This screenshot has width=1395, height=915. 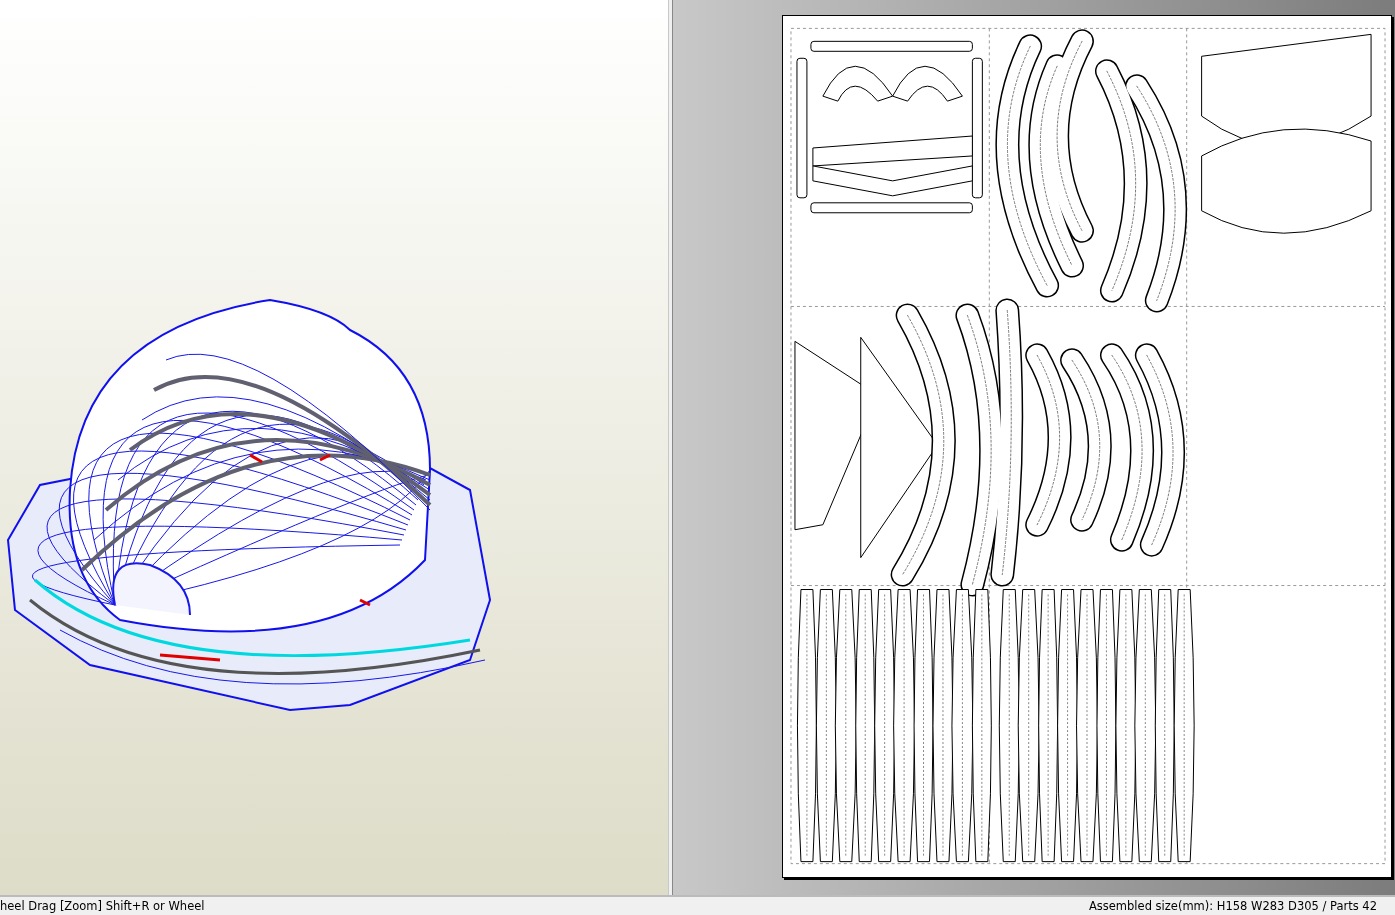 What do you see at coordinates (1233, 906) in the screenshot?
I see `assembled-size-text: Assembled size(mm): H158 W283 D305 / Parts 42` at bounding box center [1233, 906].